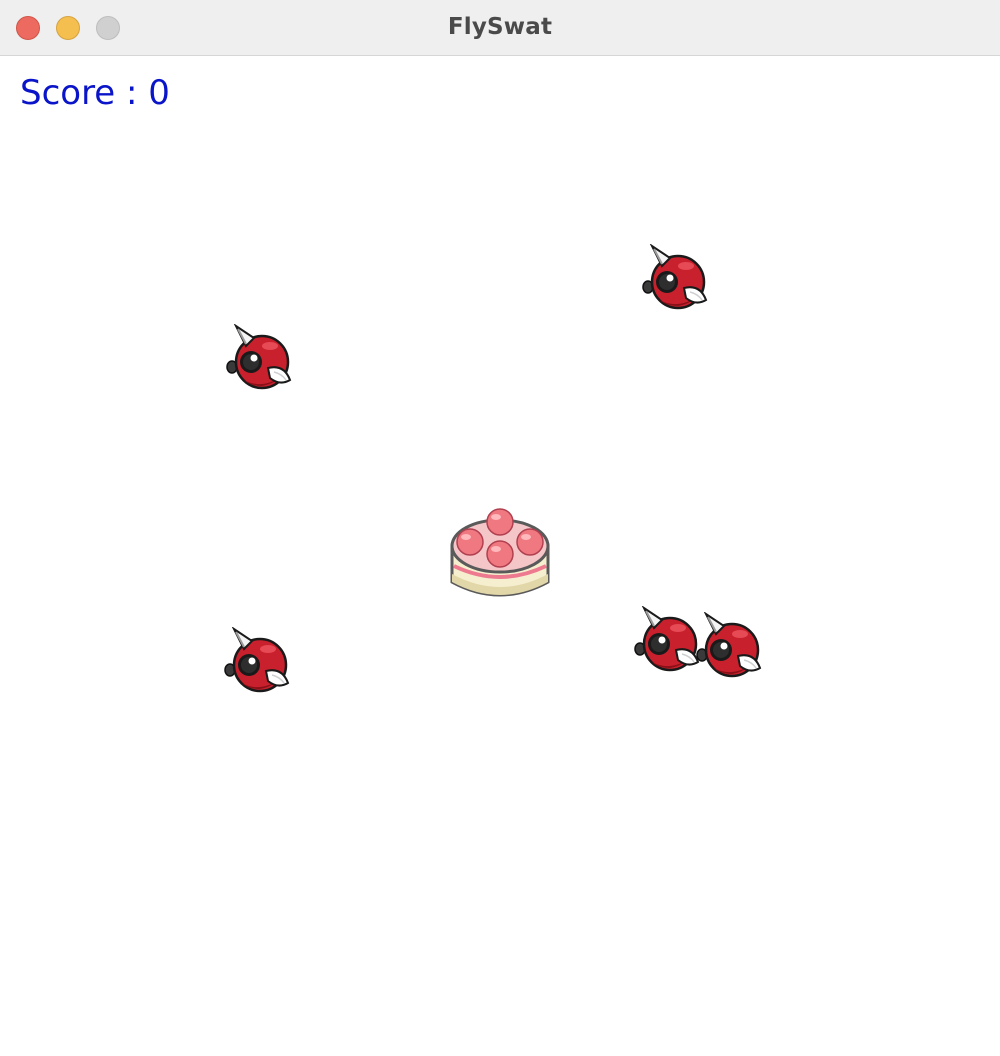  I want to click on window-title: FlySwat, so click(500, 27).